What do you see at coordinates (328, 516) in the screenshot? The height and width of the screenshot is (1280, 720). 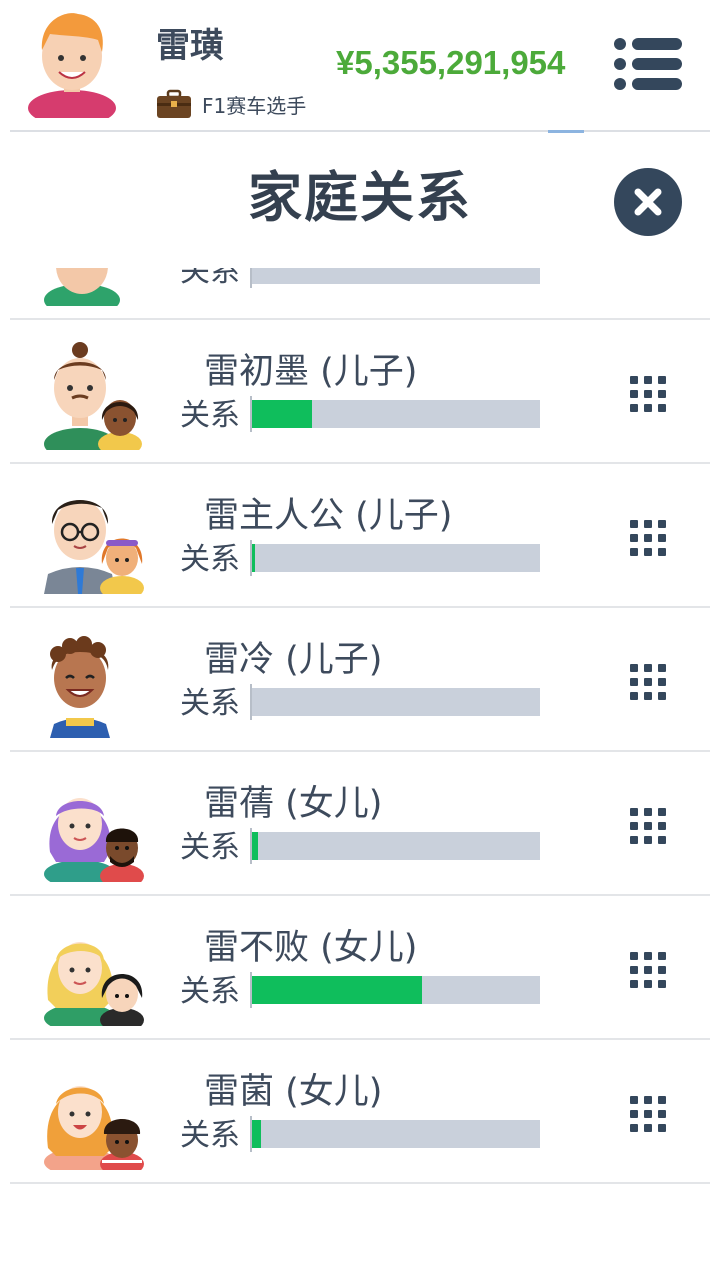 I see `child-name: 雷主人公 (儿子)` at bounding box center [328, 516].